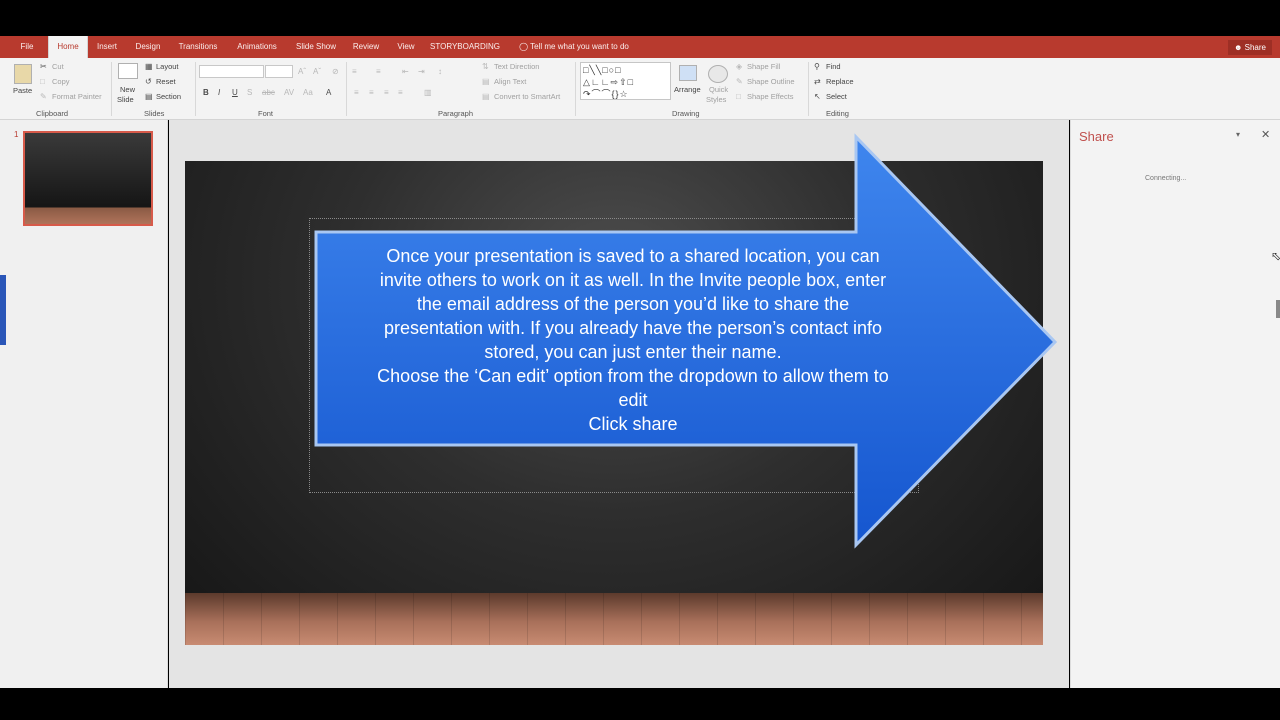 This screenshot has height=720, width=1280. Describe the element at coordinates (168, 97) in the screenshot. I see `section-label: Section` at that location.